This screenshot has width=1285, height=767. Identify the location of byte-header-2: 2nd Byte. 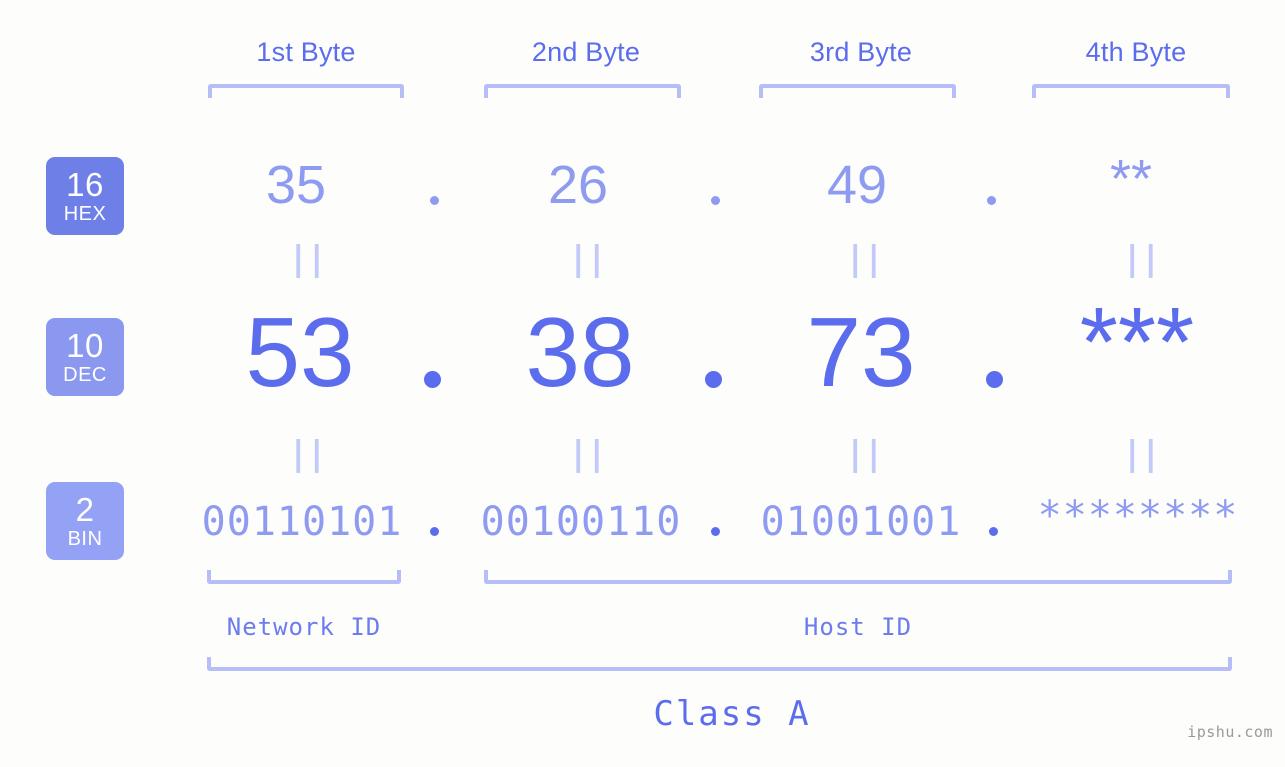
(586, 52).